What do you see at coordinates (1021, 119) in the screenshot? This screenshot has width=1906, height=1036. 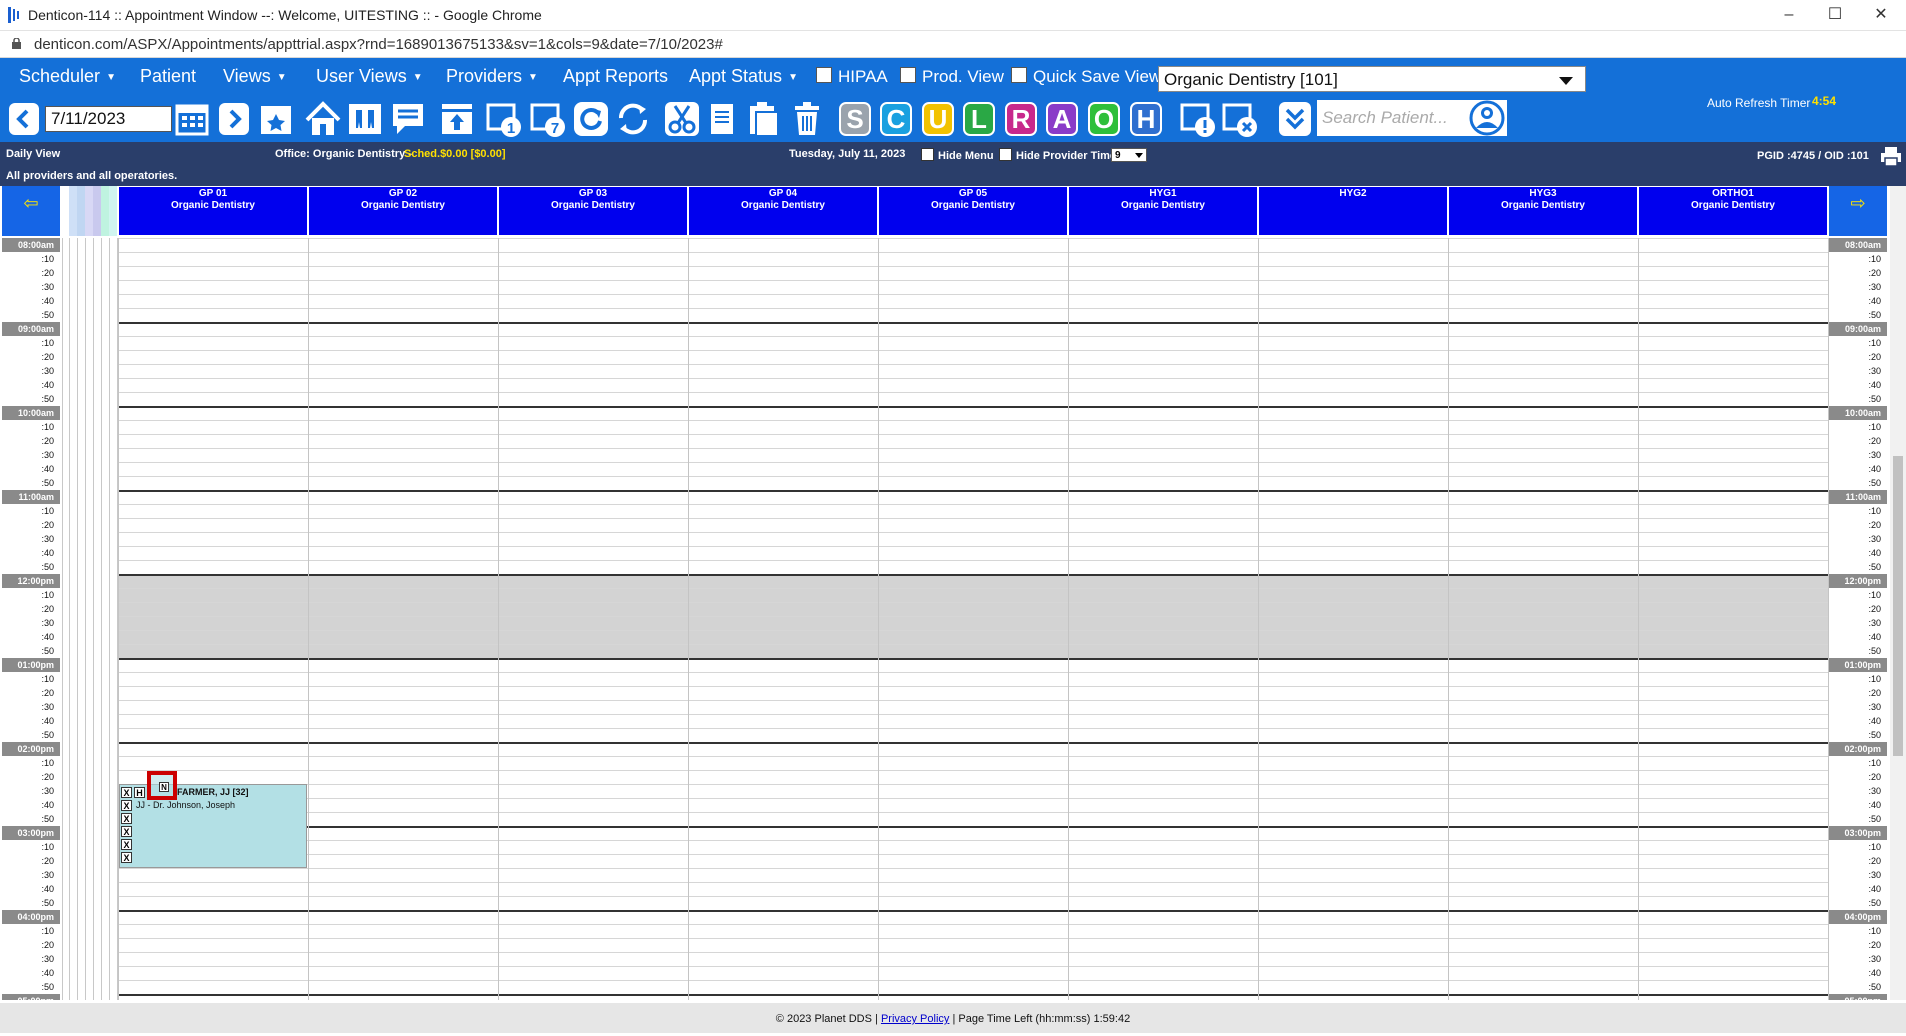 I see `status-r-button: R` at bounding box center [1021, 119].